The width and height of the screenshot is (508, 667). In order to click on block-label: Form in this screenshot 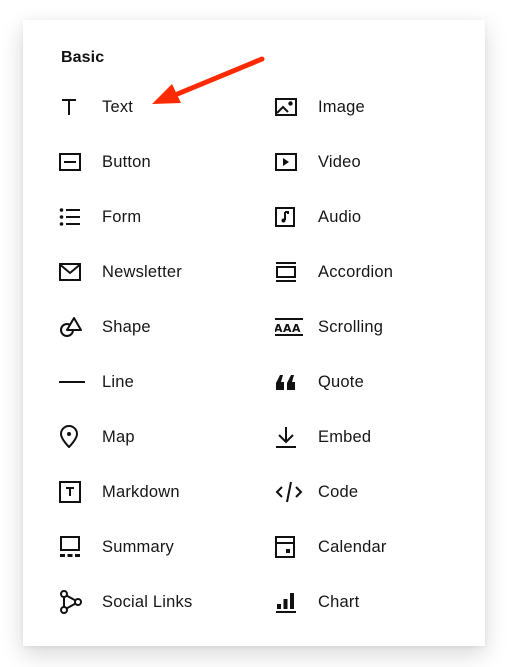, I will do `click(122, 216)`.